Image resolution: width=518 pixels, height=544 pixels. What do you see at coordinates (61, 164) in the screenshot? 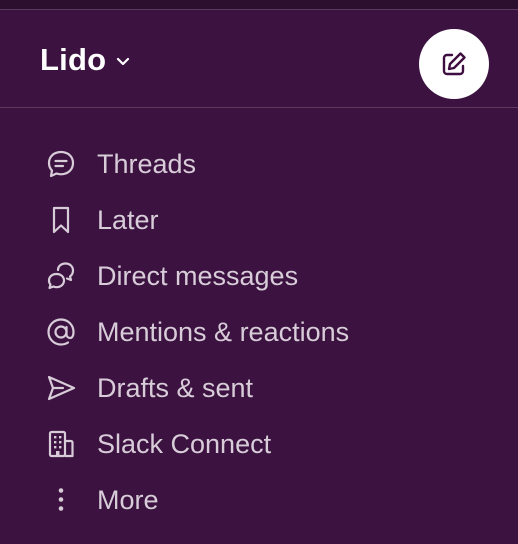
I see `threads-icon` at bounding box center [61, 164].